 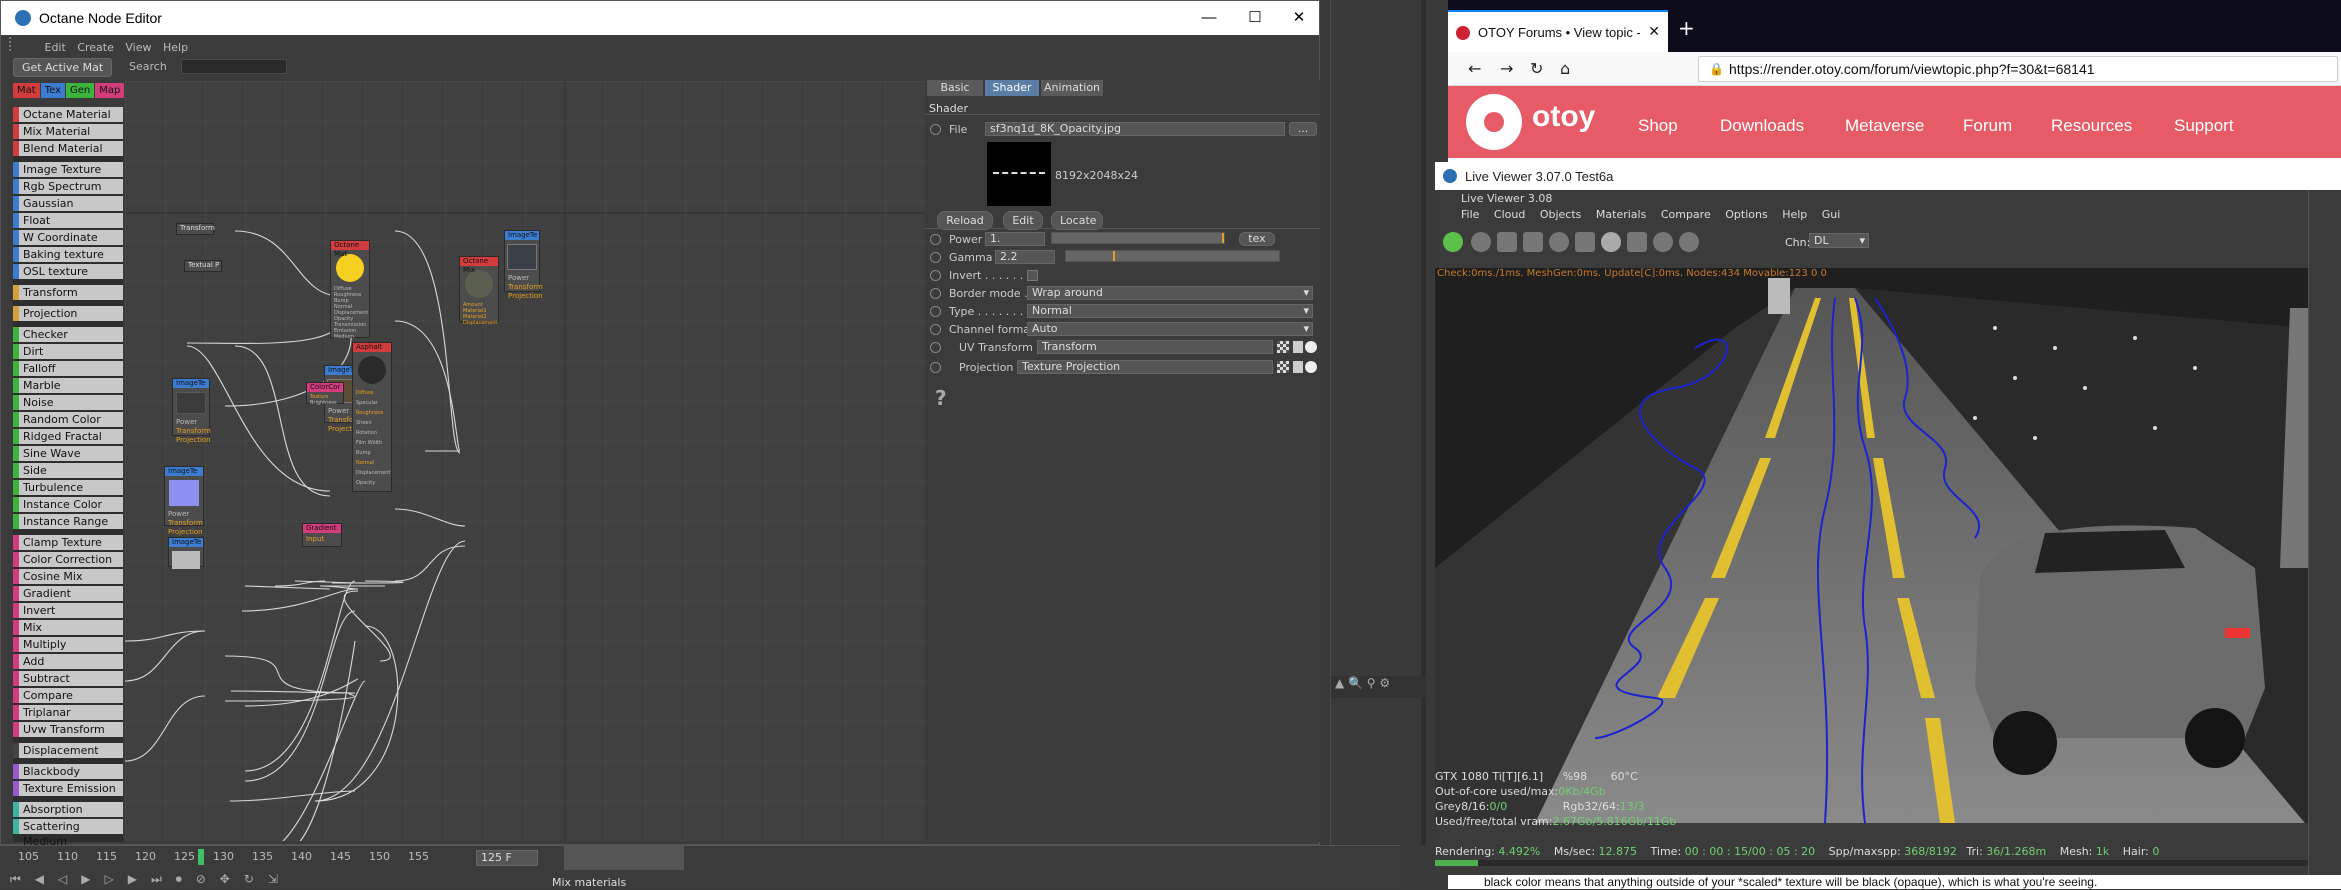 I want to click on node-list-item: Ridged Fractal, so click(x=68, y=436).